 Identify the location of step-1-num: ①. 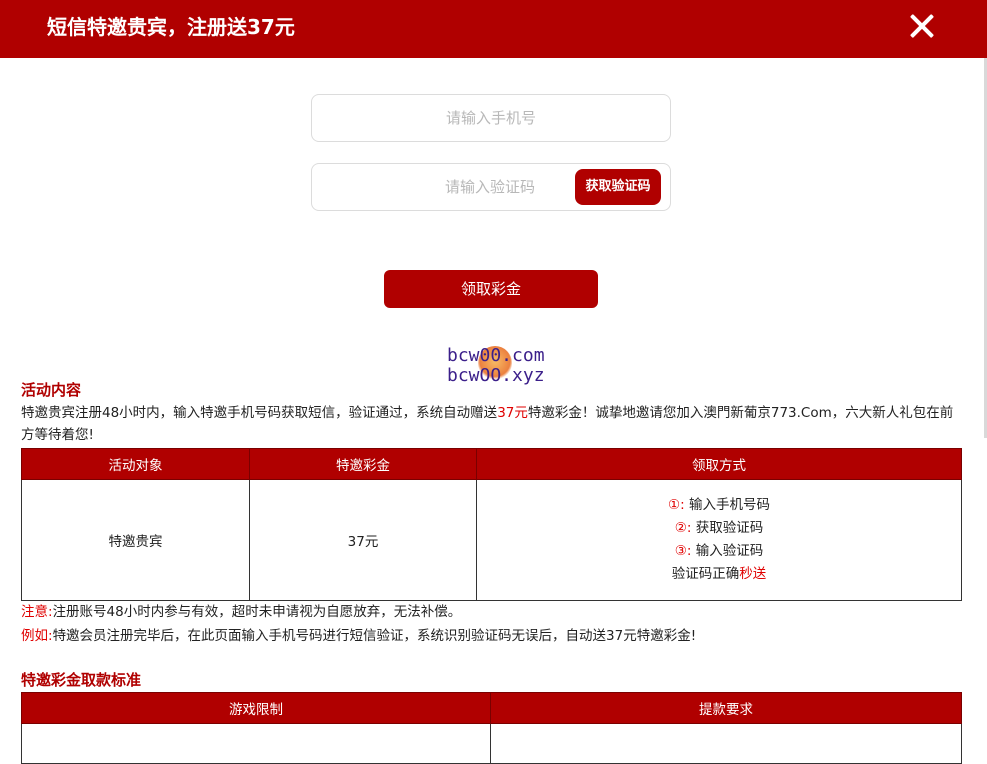
(674, 505).